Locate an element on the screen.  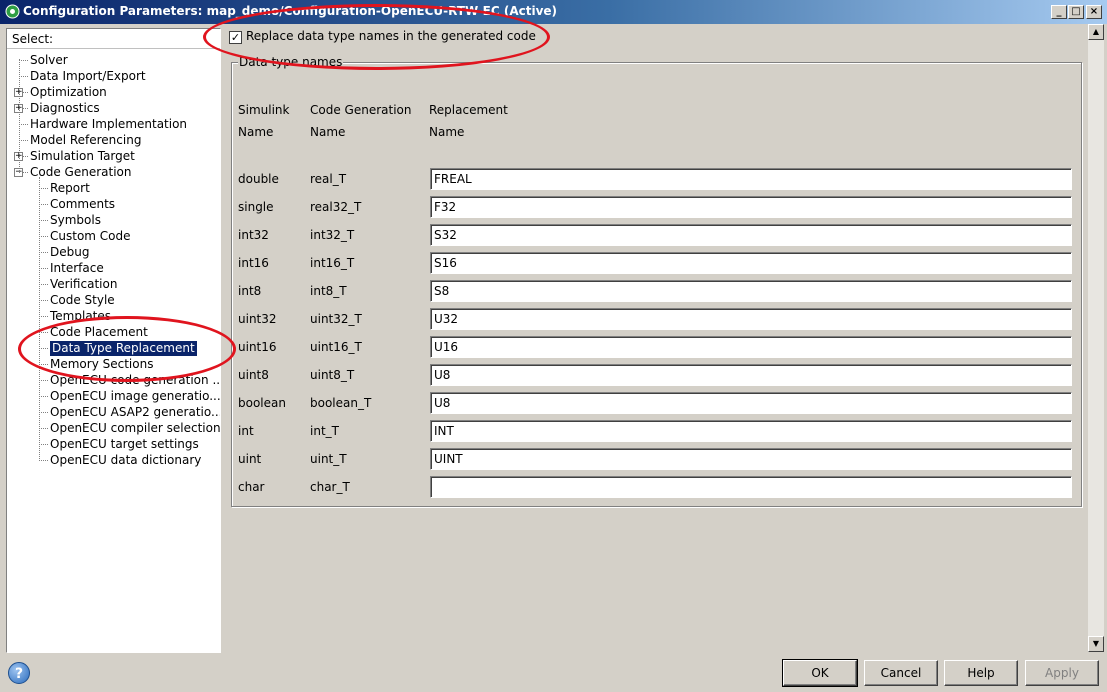
codegen-name: uint16_T is located at coordinates (336, 347).